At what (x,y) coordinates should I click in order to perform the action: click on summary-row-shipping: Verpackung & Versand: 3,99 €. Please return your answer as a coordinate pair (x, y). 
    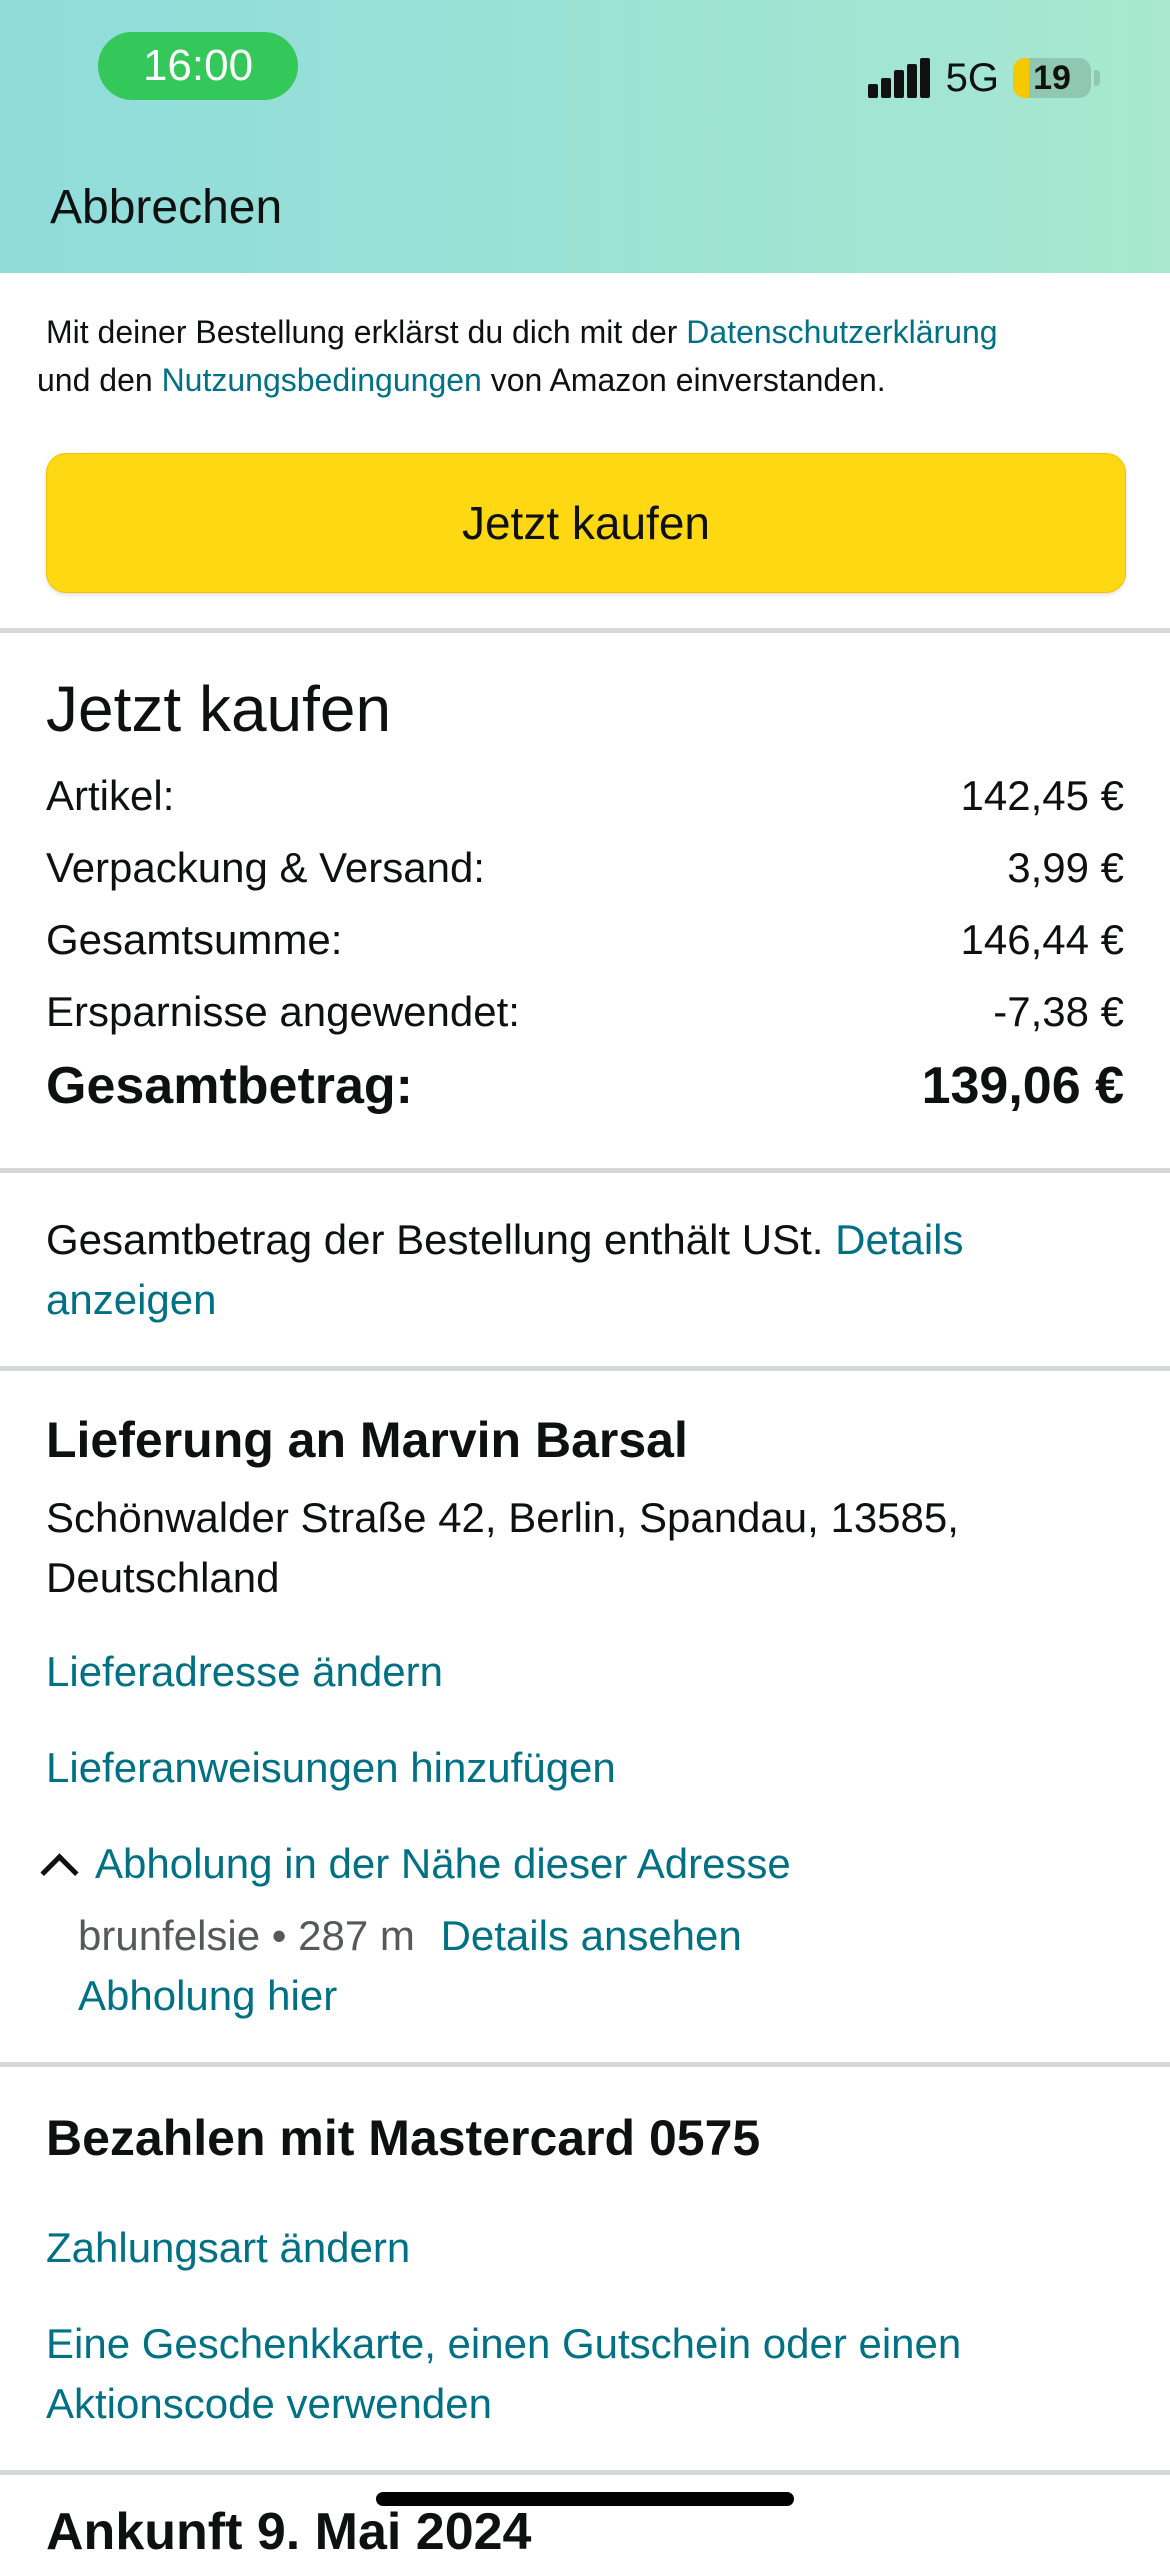
    Looking at the image, I should click on (585, 867).